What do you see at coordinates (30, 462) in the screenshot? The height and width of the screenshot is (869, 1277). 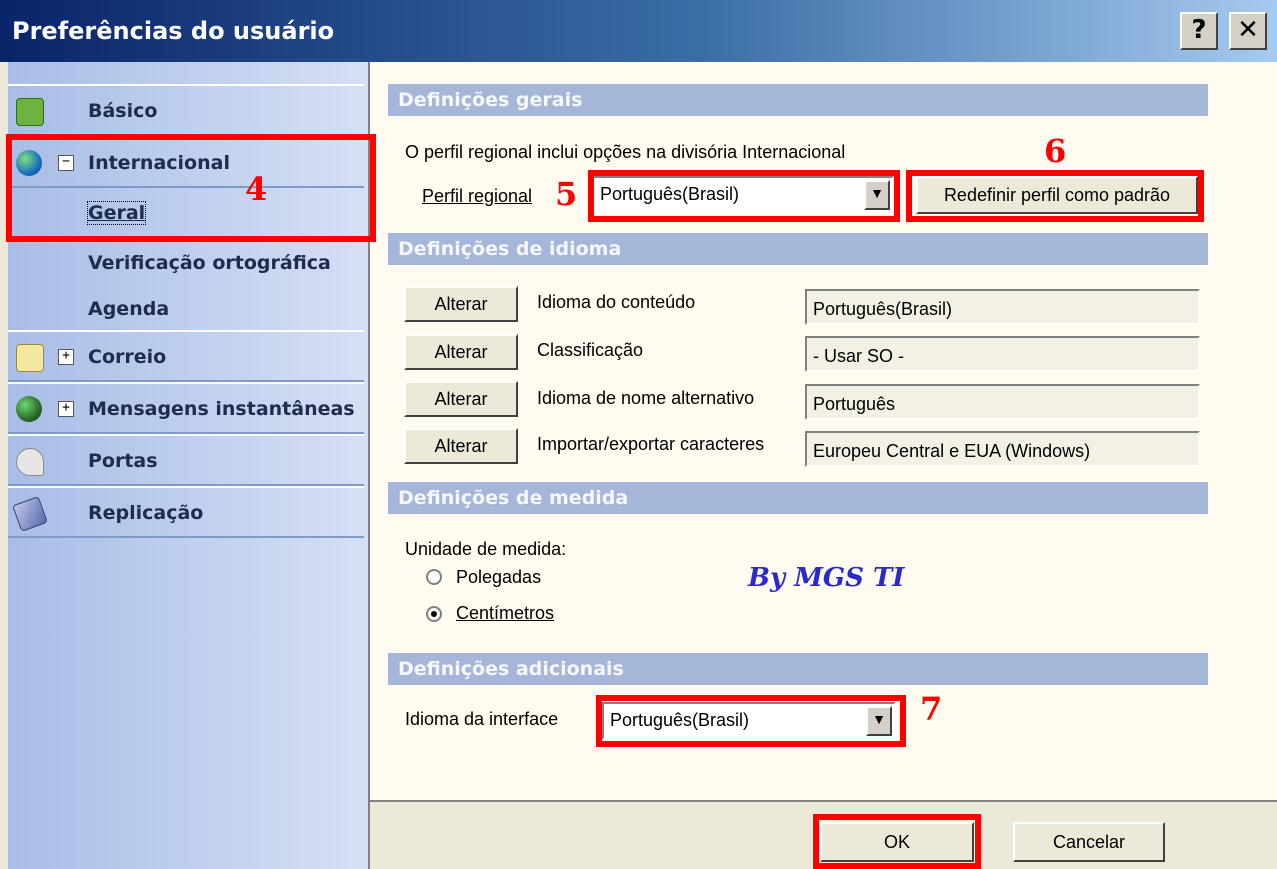 I see `ports-icon` at bounding box center [30, 462].